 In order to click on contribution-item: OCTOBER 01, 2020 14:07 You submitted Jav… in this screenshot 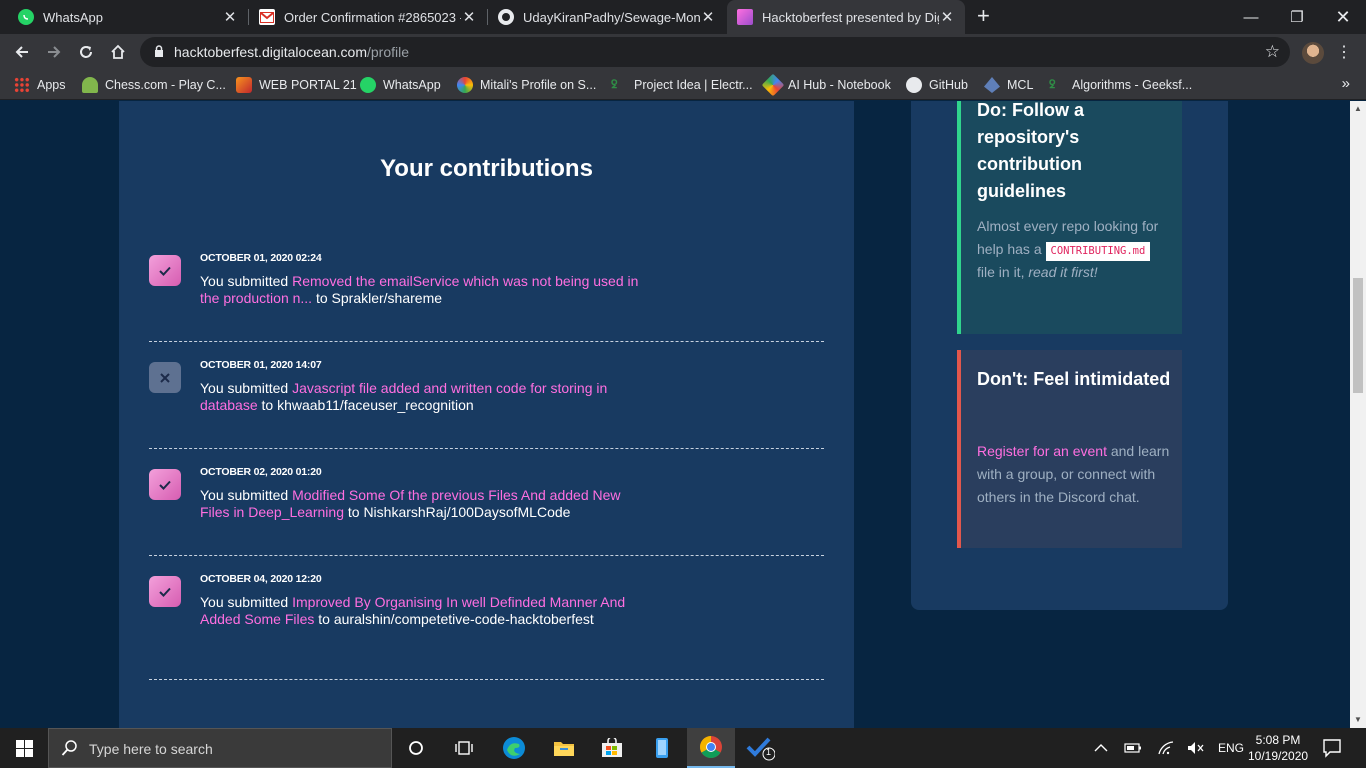, I will do `click(486, 405)`.